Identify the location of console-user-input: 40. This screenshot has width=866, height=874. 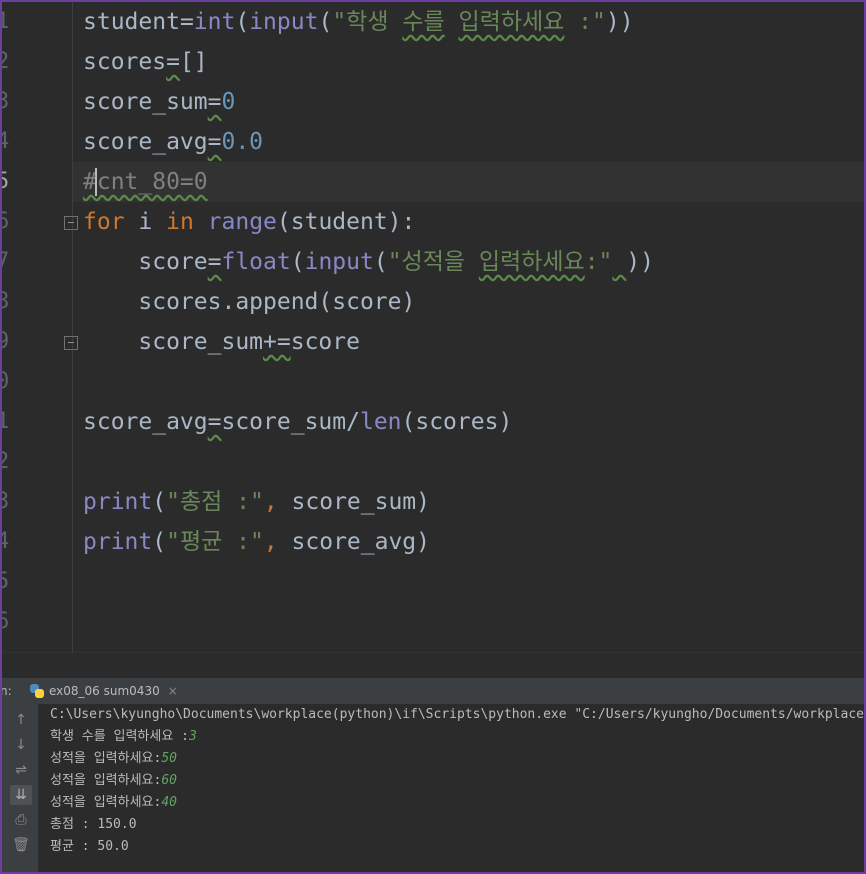
(169, 802).